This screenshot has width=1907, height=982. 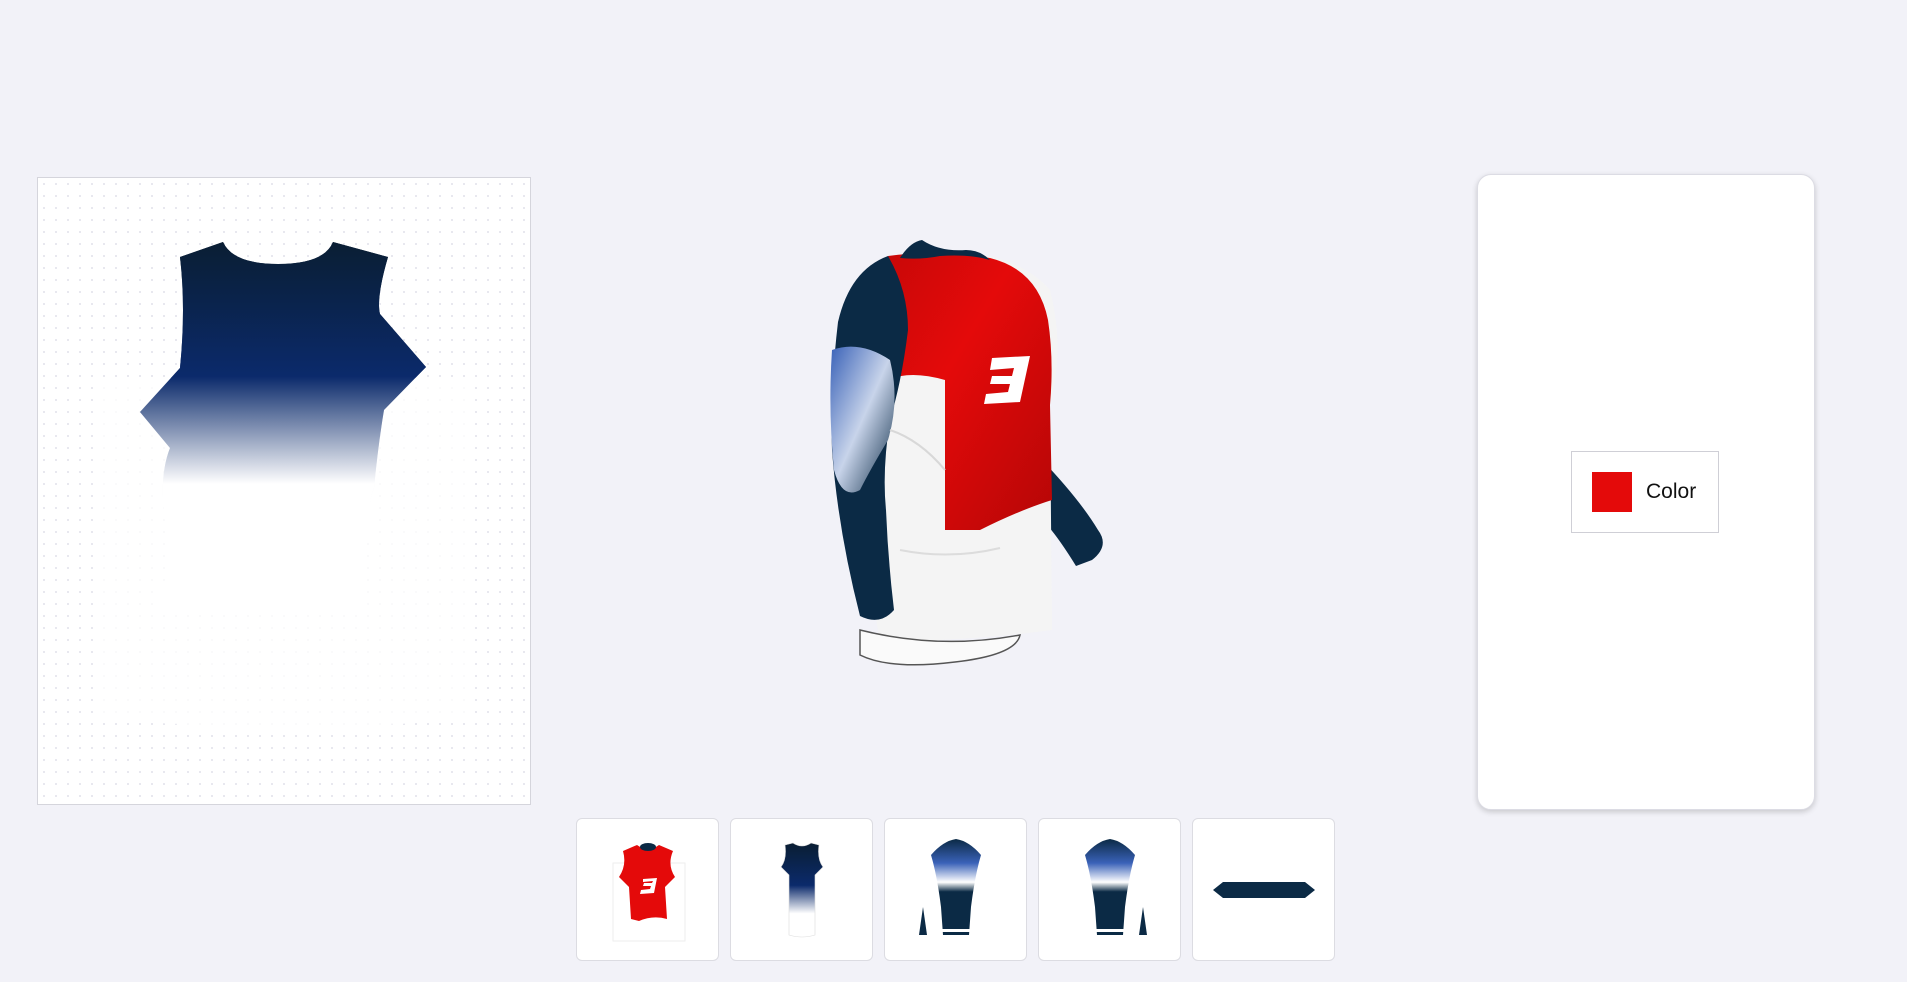 What do you see at coordinates (1671, 491) in the screenshot?
I see `color-label: Color` at bounding box center [1671, 491].